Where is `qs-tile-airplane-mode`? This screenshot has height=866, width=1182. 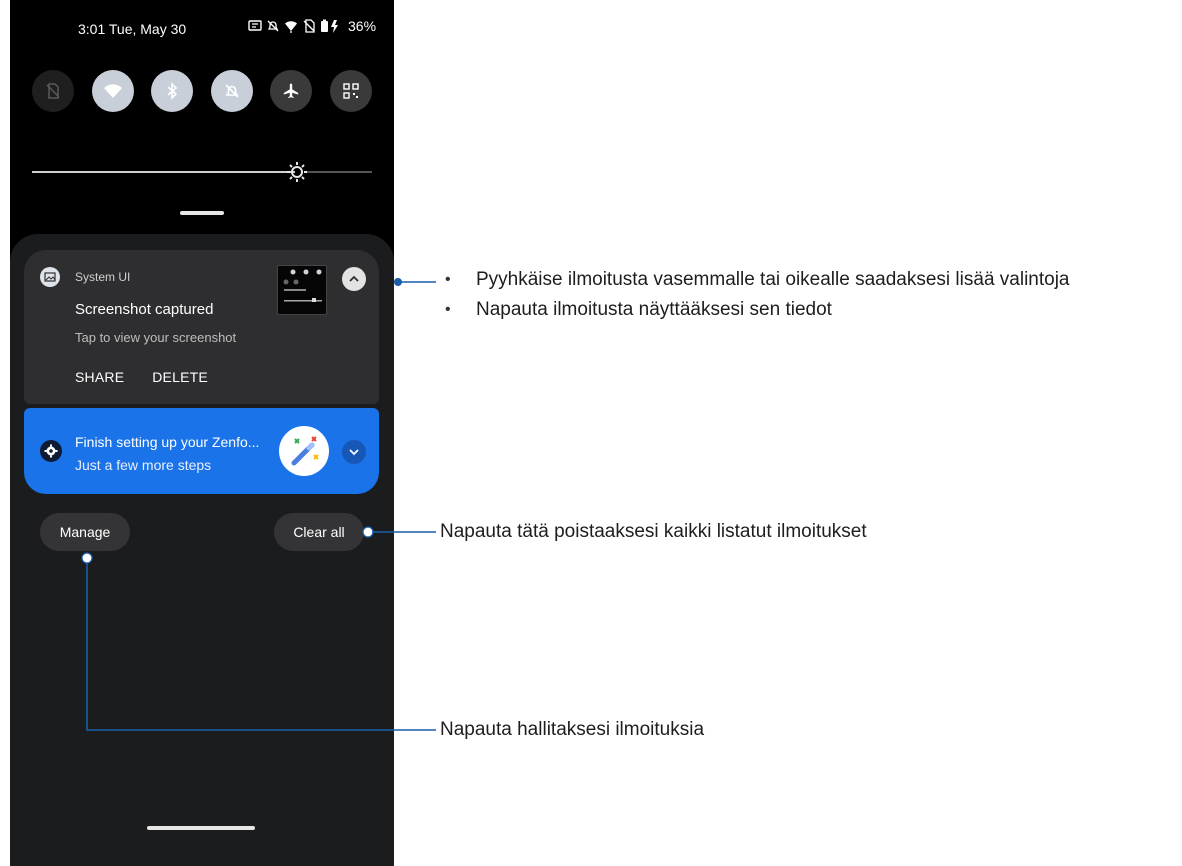 qs-tile-airplane-mode is located at coordinates (291, 91).